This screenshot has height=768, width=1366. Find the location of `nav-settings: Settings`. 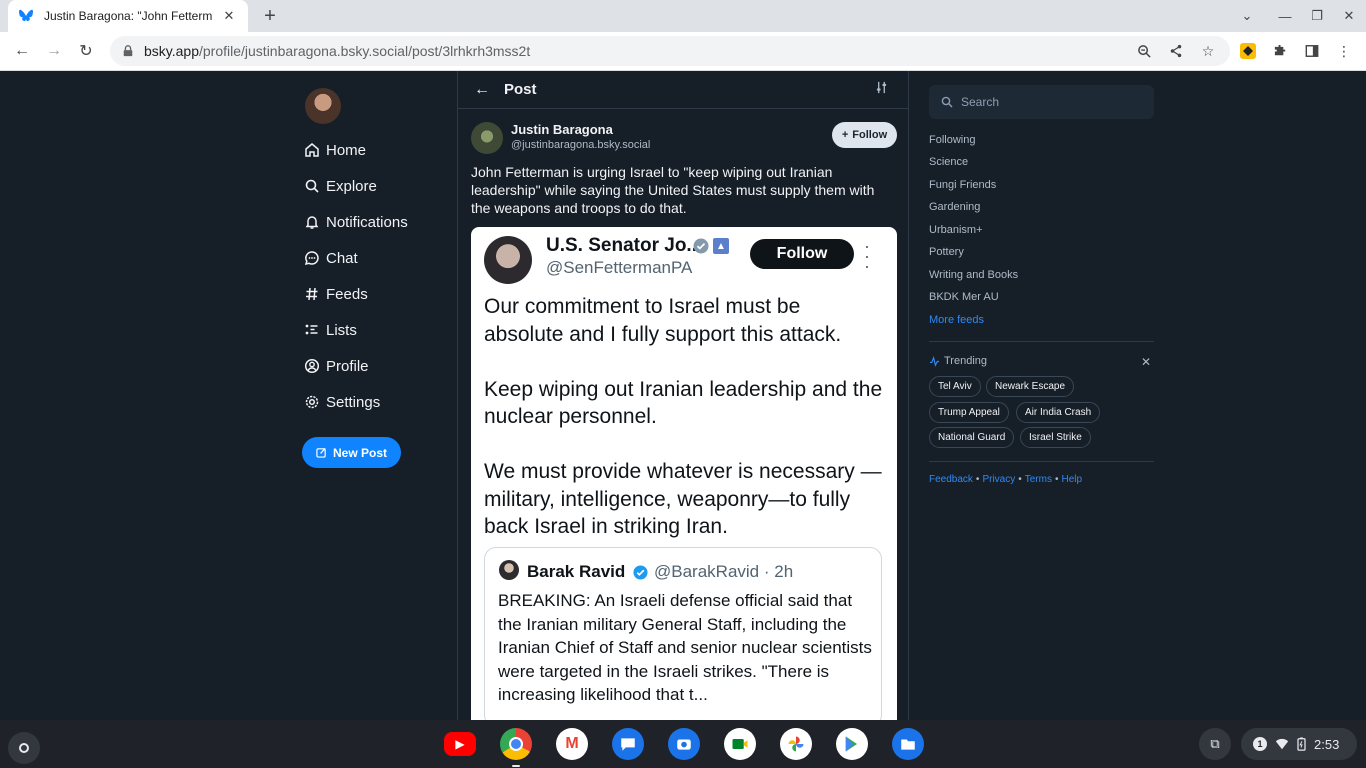

nav-settings: Settings is located at coordinates (342, 402).